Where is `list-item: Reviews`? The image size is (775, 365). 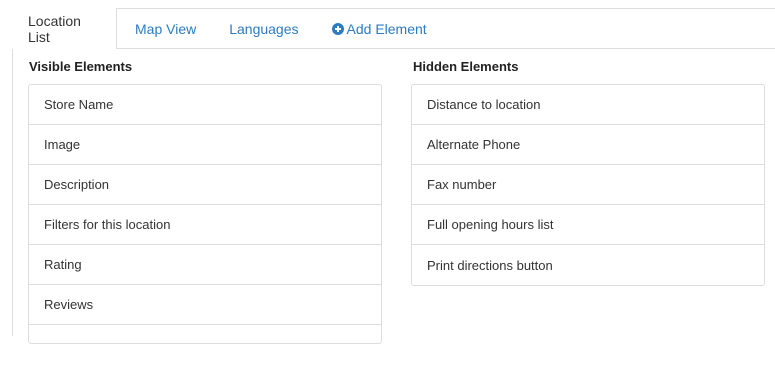 list-item: Reviews is located at coordinates (205, 305).